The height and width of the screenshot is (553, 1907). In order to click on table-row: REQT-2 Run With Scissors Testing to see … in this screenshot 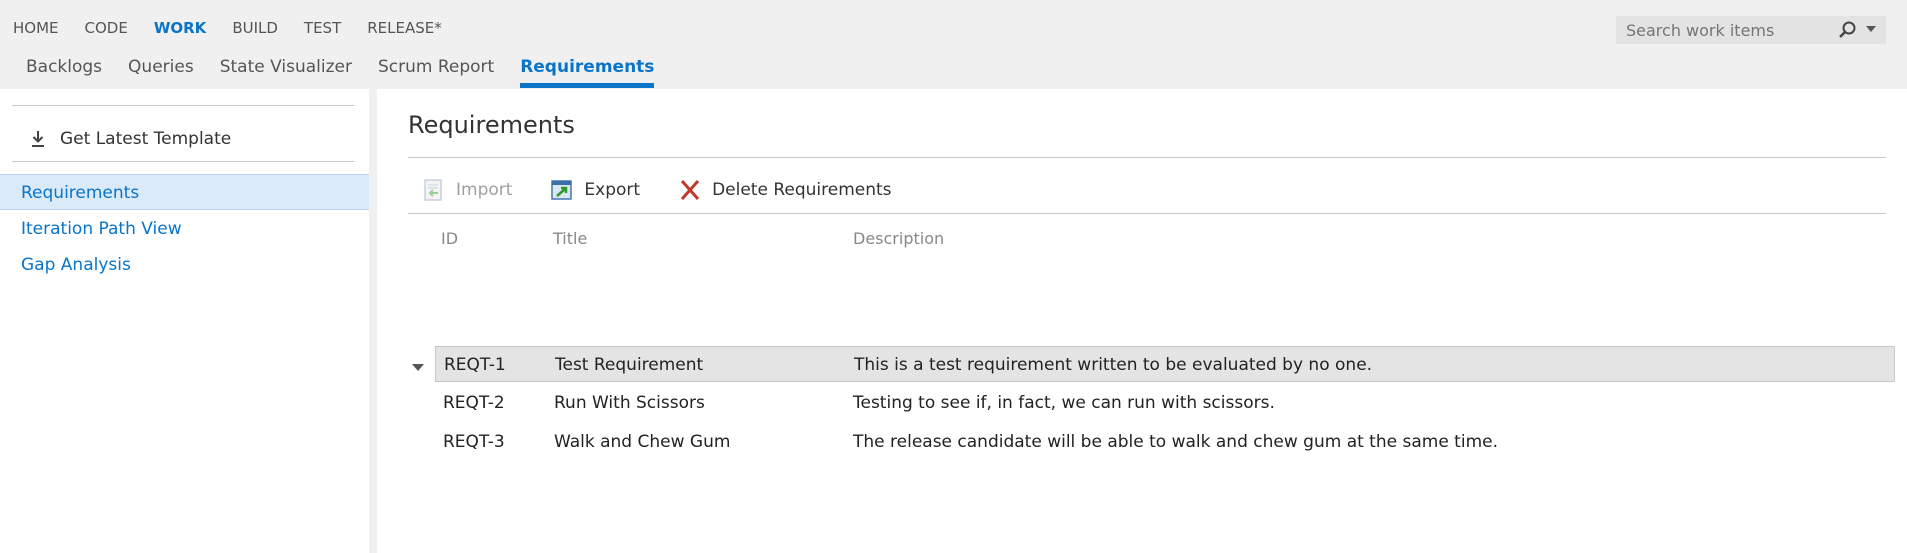, I will do `click(1165, 403)`.